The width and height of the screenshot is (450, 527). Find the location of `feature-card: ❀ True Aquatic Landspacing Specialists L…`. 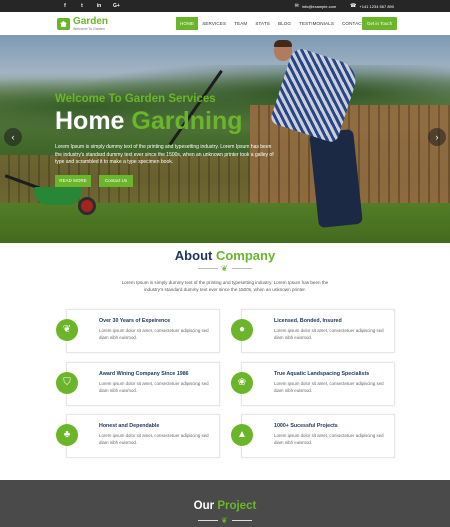

feature-card: ❀ True Aquatic Landspacing Specialists L… is located at coordinates (313, 384).